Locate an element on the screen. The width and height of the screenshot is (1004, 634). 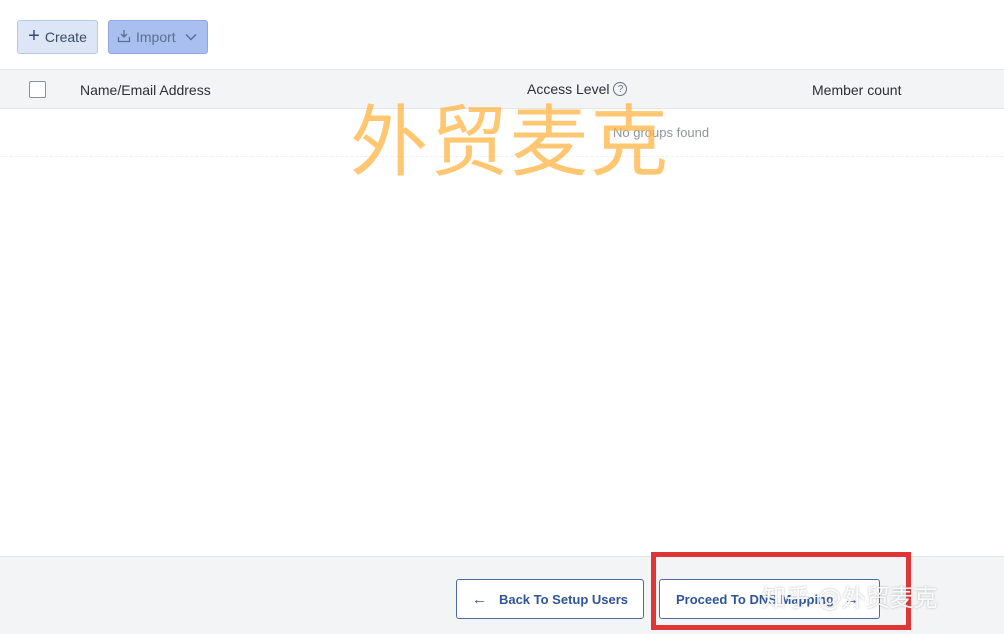
back-to-setup-users-button: ← Back To Setup Users is located at coordinates (550, 599).